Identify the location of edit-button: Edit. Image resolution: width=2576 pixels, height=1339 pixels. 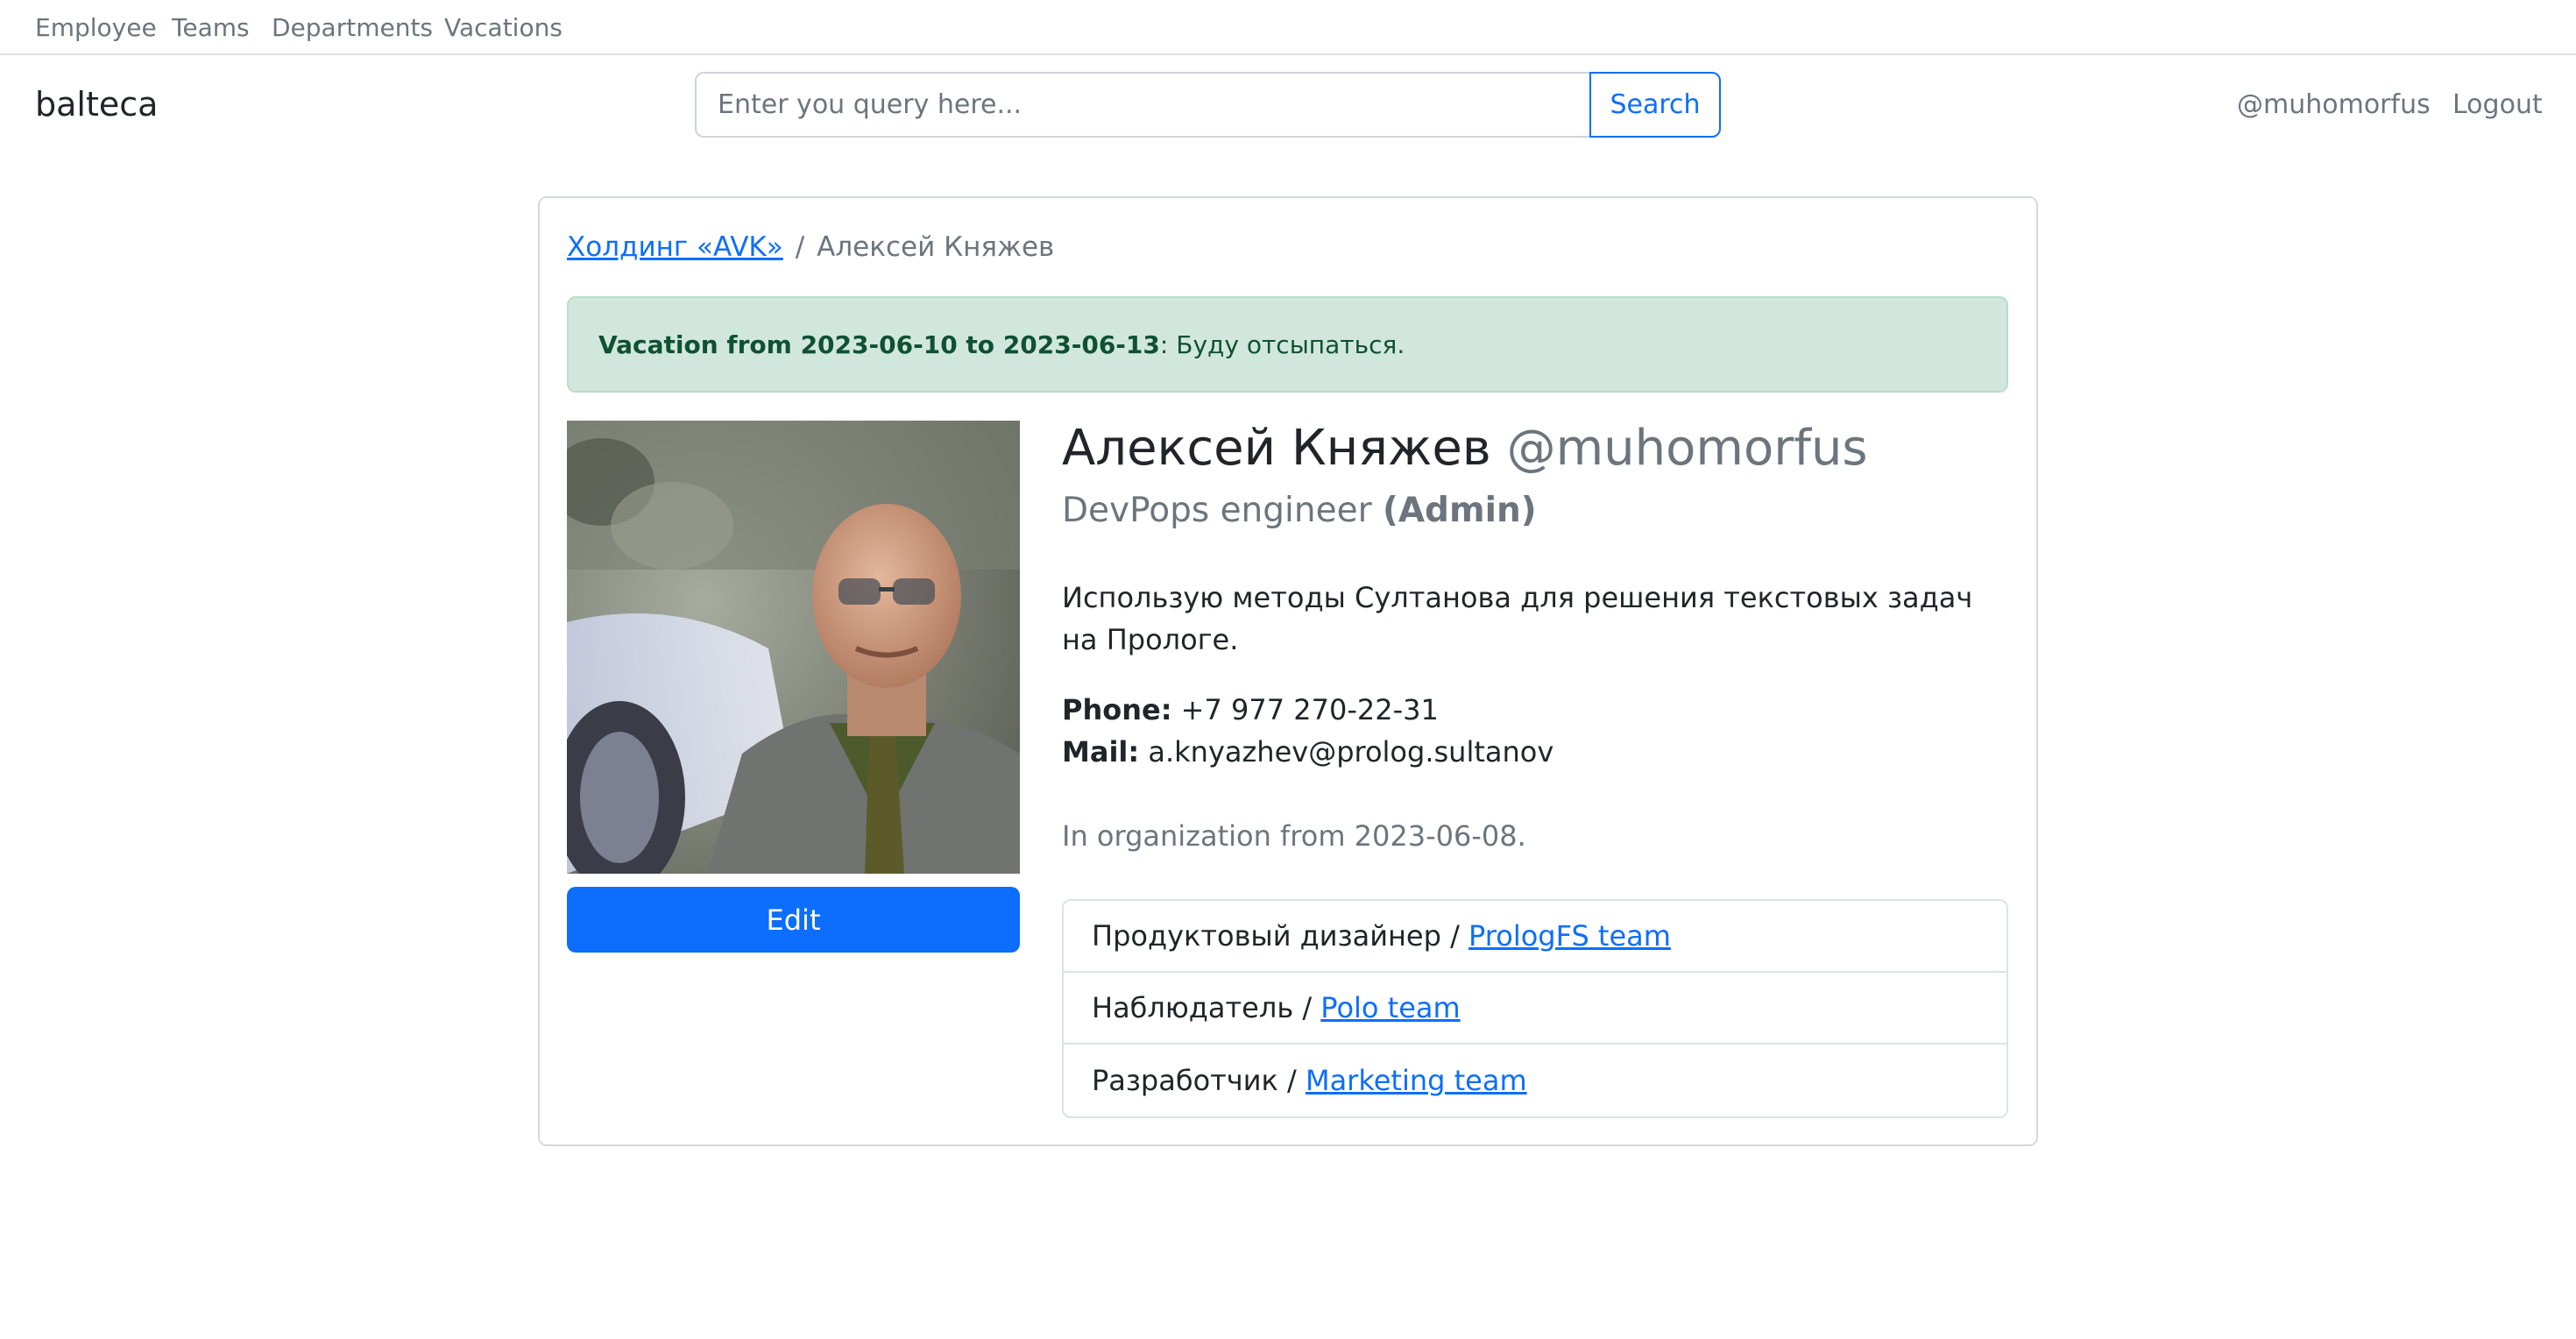
(793, 920).